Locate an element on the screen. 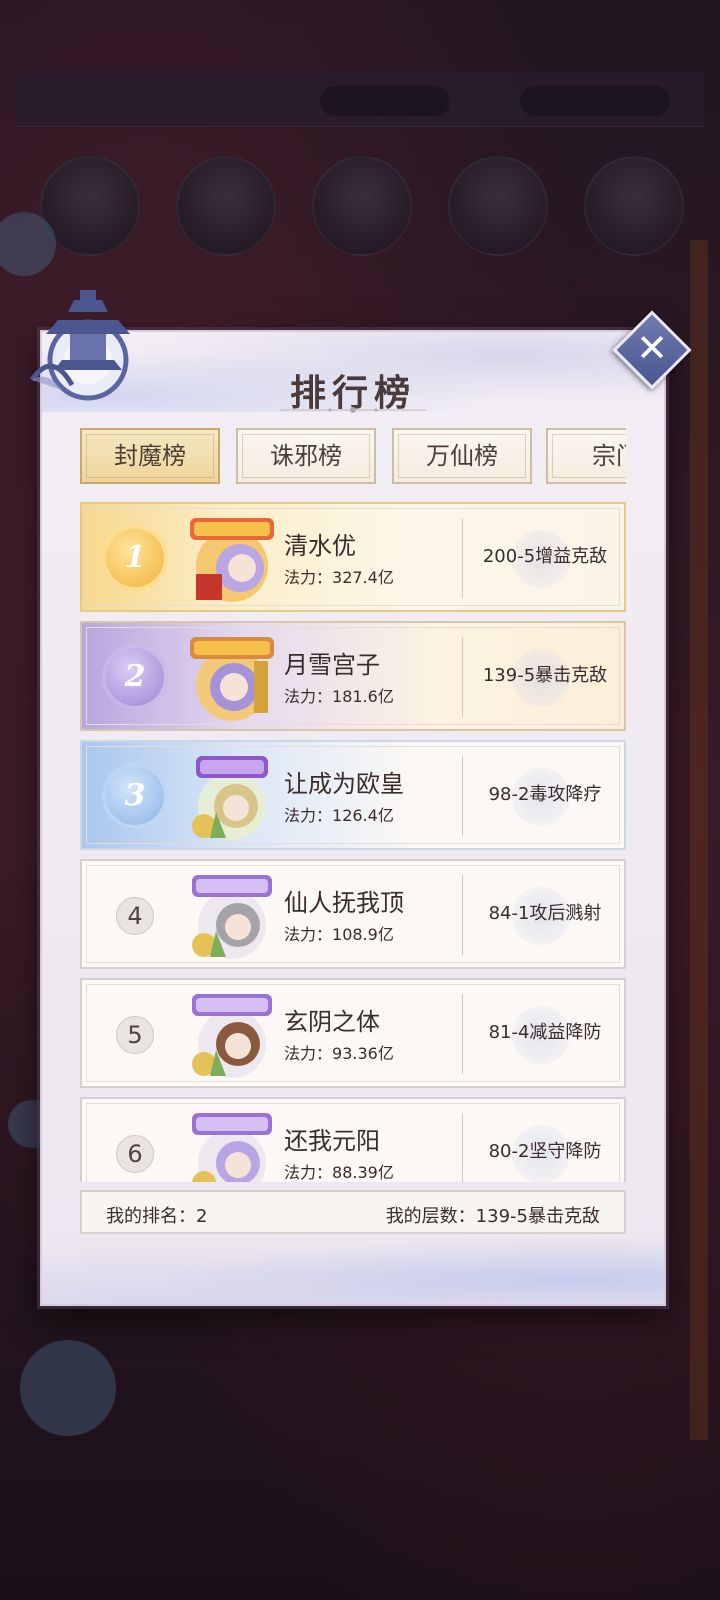 The image size is (720, 1600). tab-bar: 封魔榜 诛邪榜 万仙榜 宗门 is located at coordinates (353, 458).